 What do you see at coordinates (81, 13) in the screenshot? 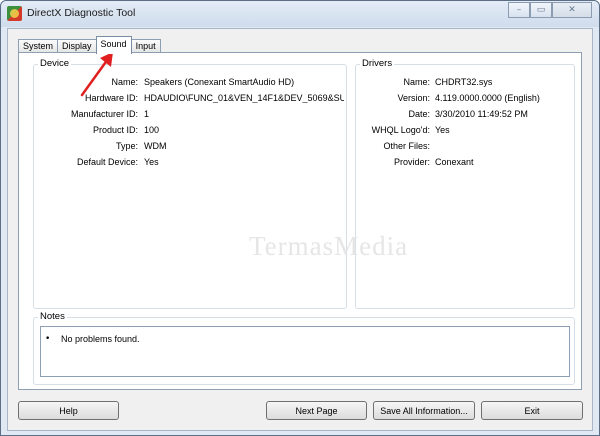
I see `window-title: DirectX Diagnostic Tool` at bounding box center [81, 13].